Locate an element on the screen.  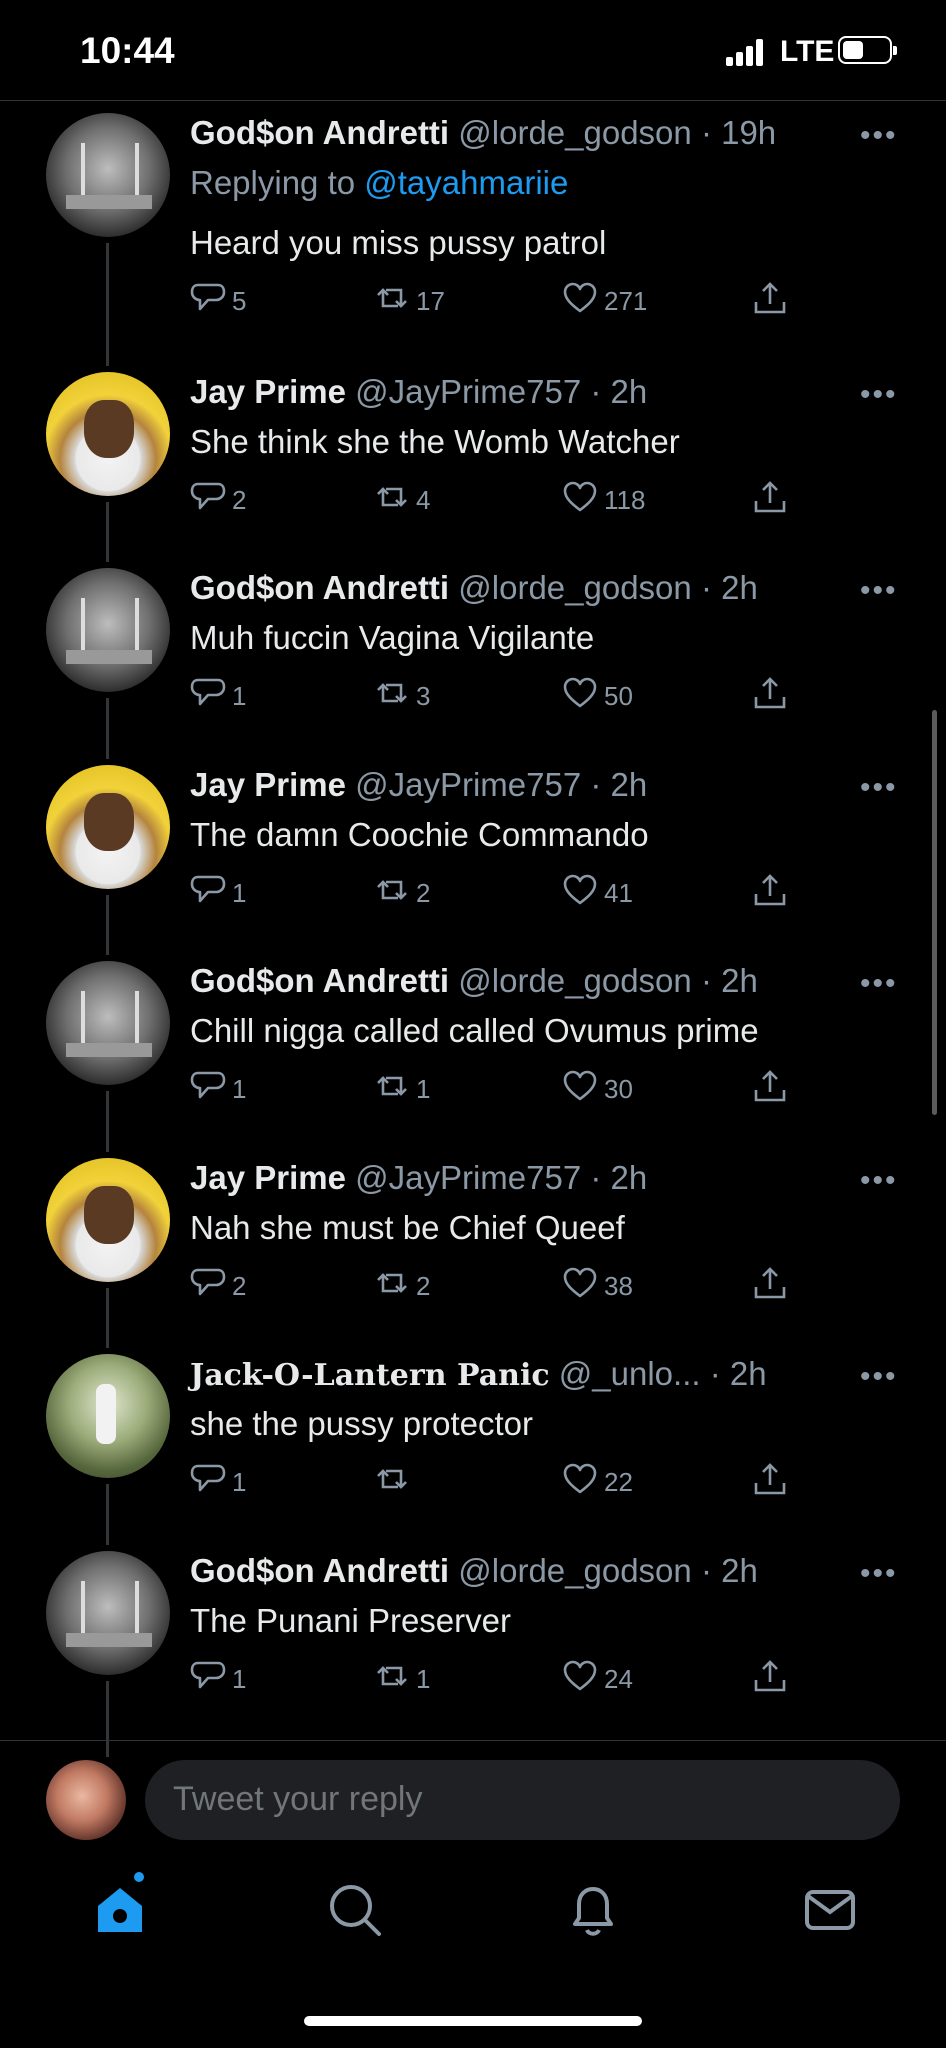
retweet-button is located at coordinates (395, 1482).